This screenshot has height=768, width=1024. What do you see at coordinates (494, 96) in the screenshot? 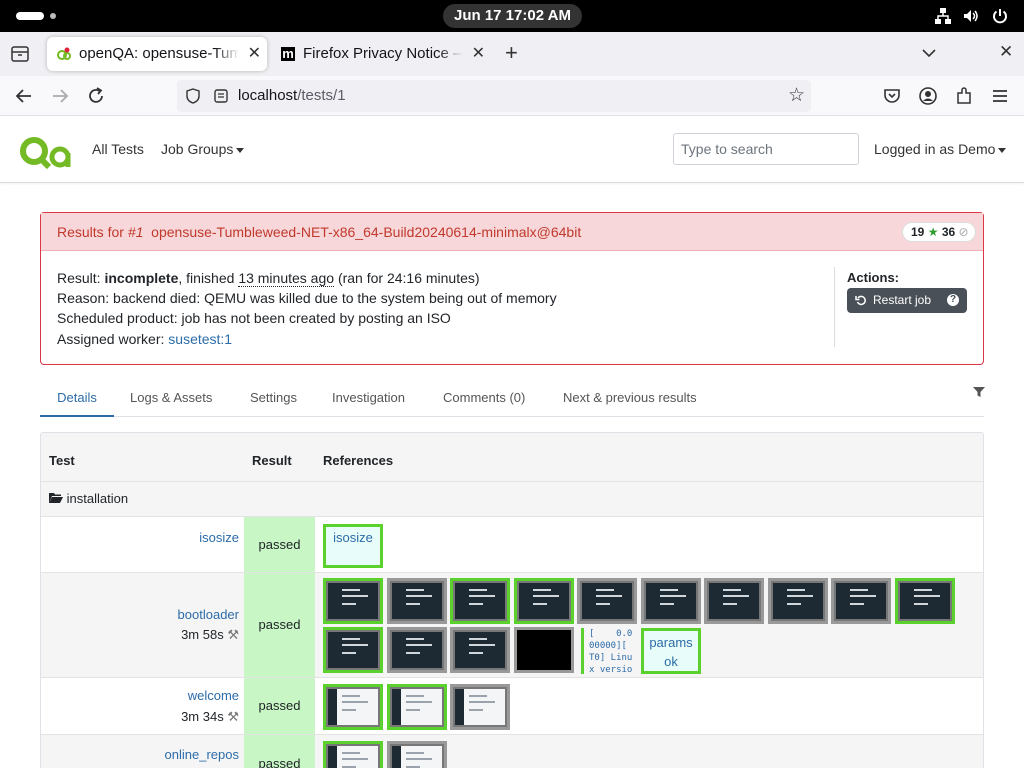
I see `url-bar: localhost/tests/1 ☆` at bounding box center [494, 96].